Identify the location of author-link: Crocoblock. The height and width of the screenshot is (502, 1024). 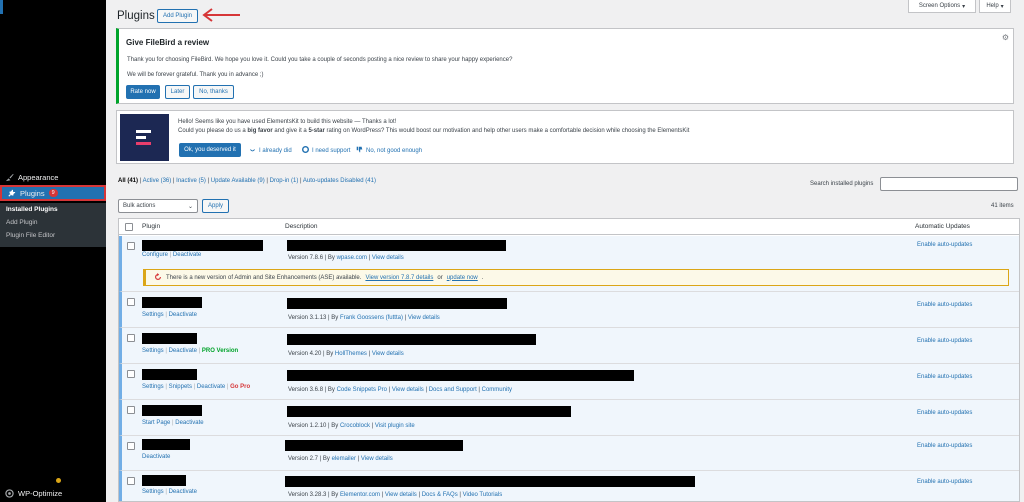
(355, 426).